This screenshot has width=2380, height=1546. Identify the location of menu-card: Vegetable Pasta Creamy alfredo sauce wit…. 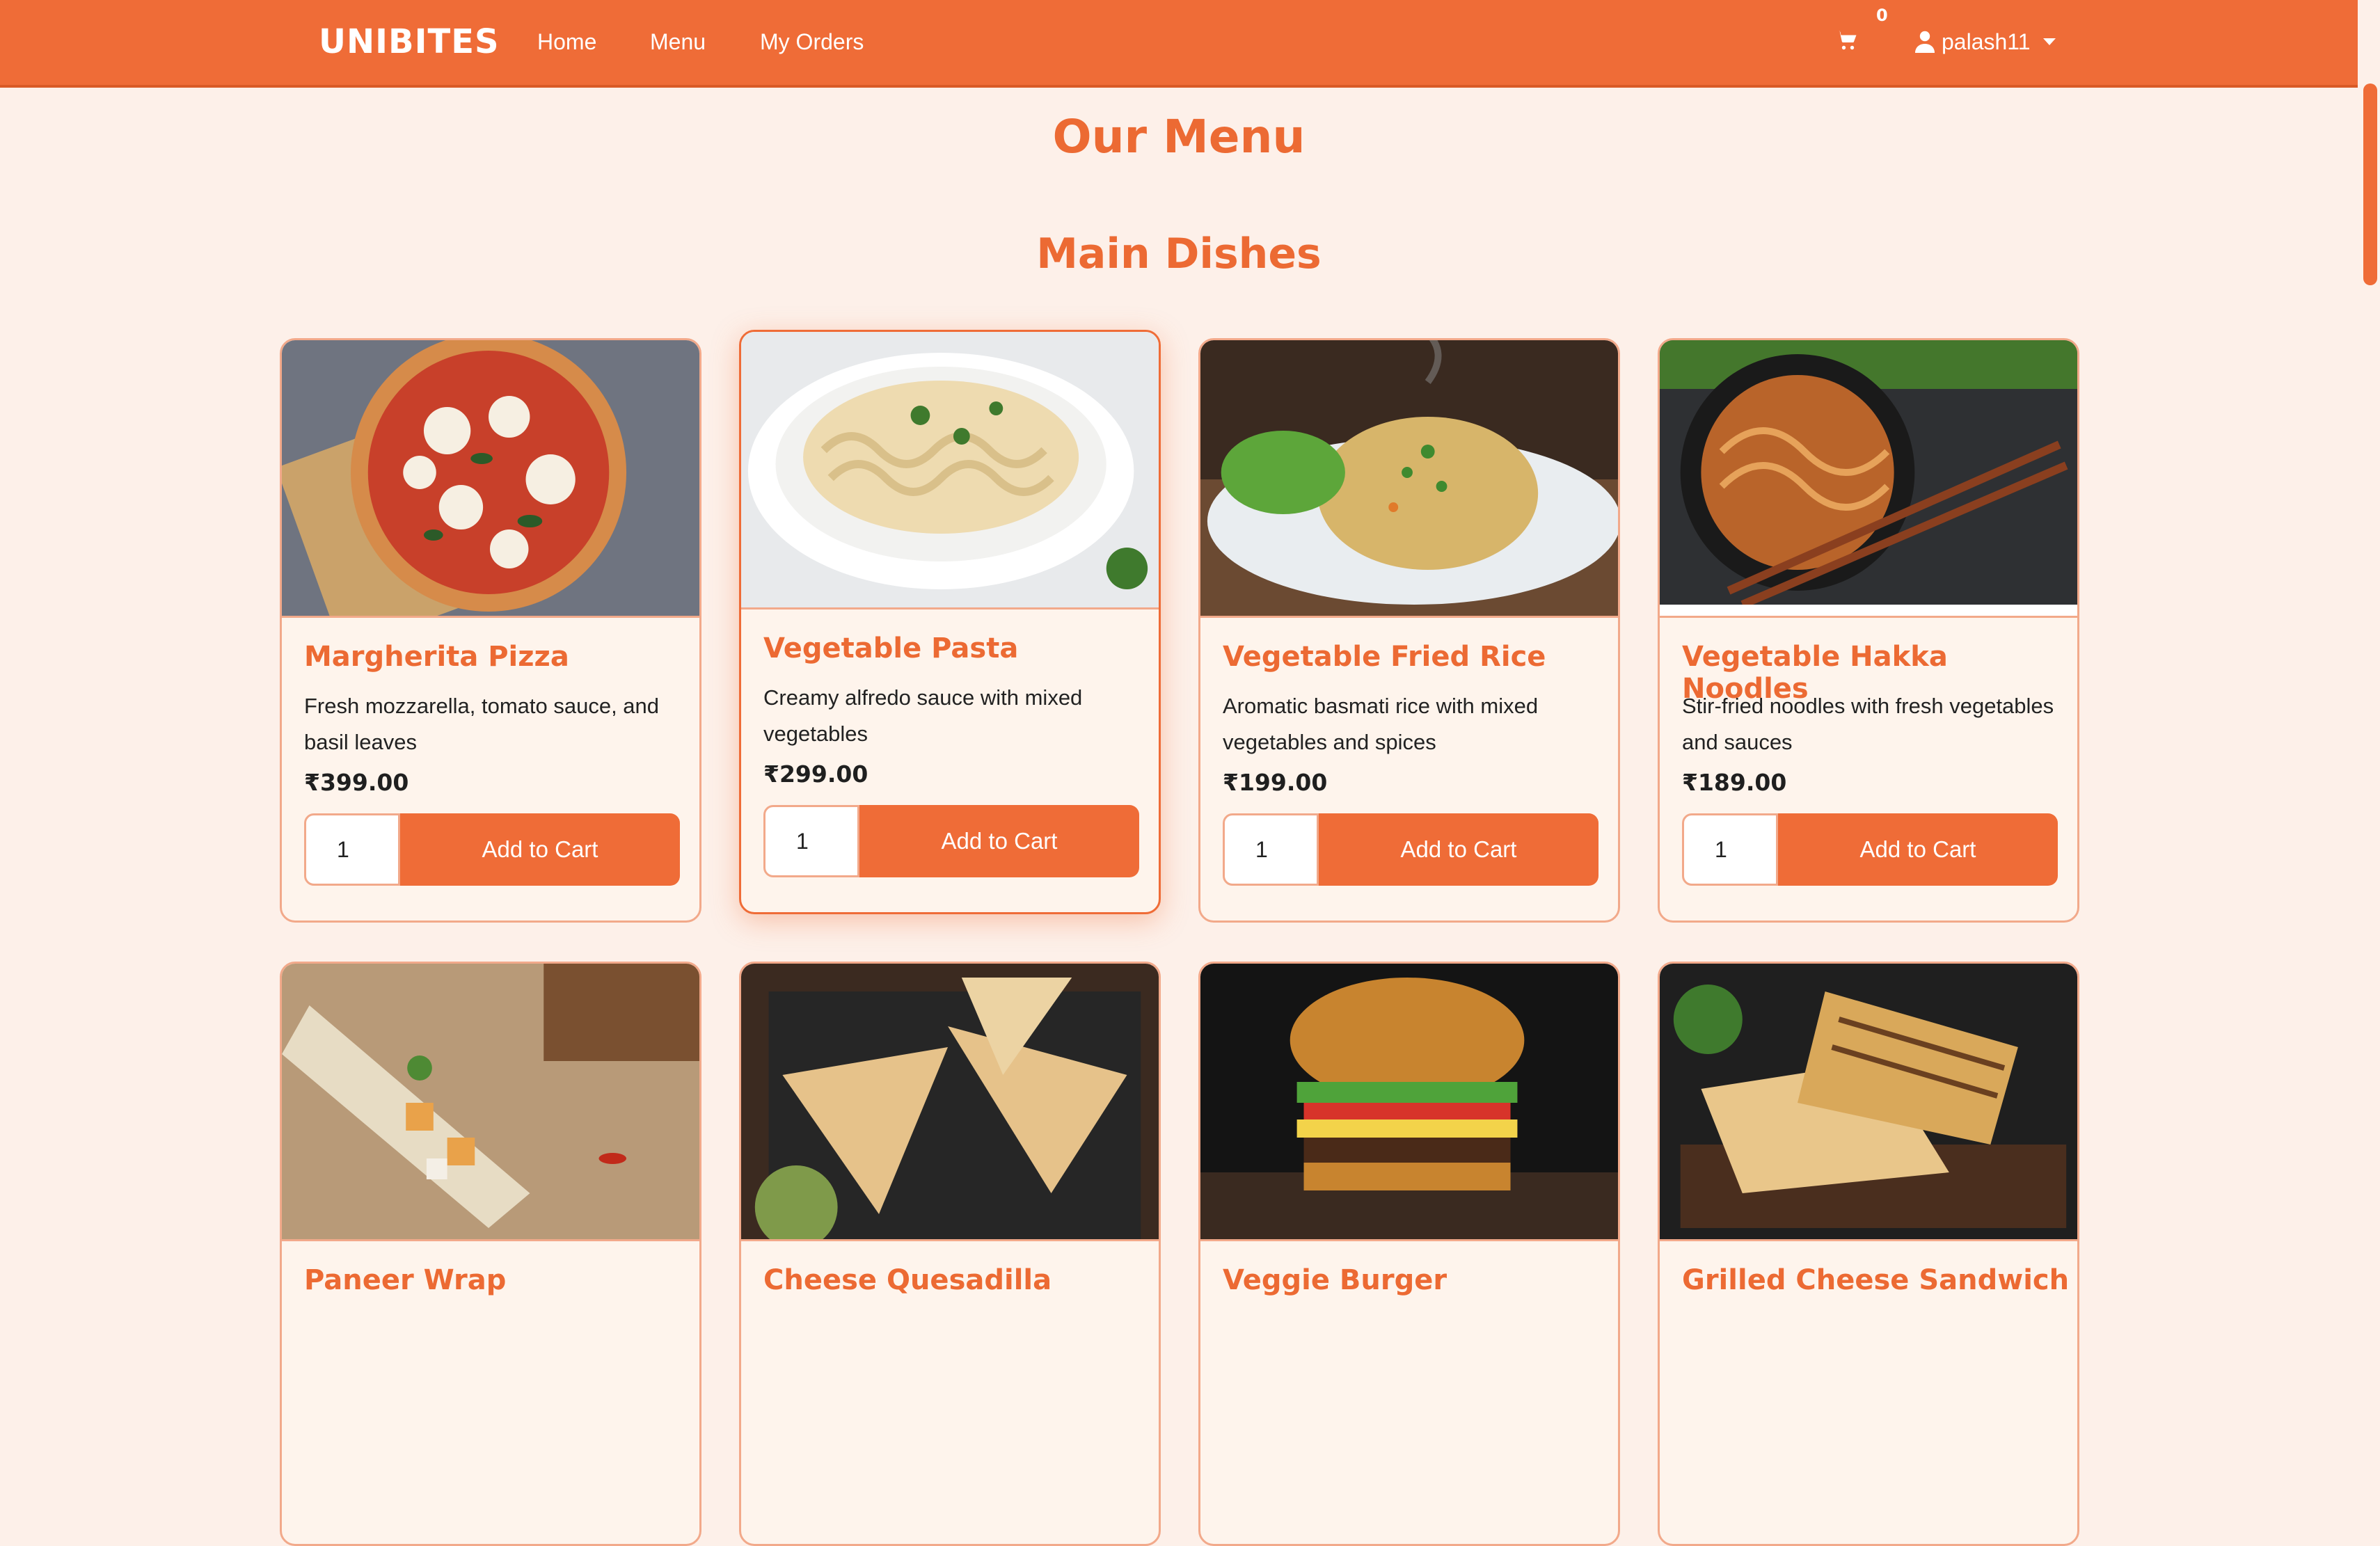
(950, 622).